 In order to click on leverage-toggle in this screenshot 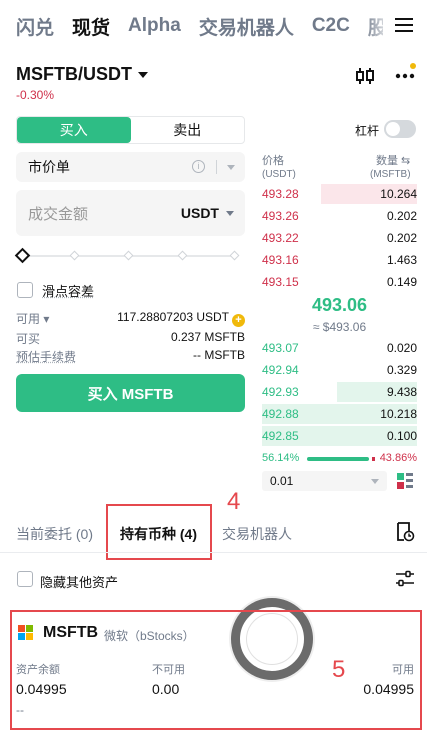, I will do `click(400, 129)`.